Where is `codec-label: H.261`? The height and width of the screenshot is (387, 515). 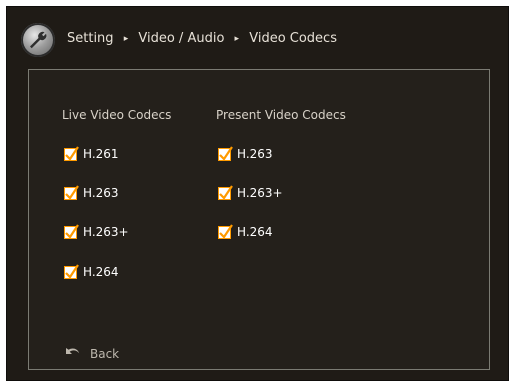
codec-label: H.261 is located at coordinates (101, 154).